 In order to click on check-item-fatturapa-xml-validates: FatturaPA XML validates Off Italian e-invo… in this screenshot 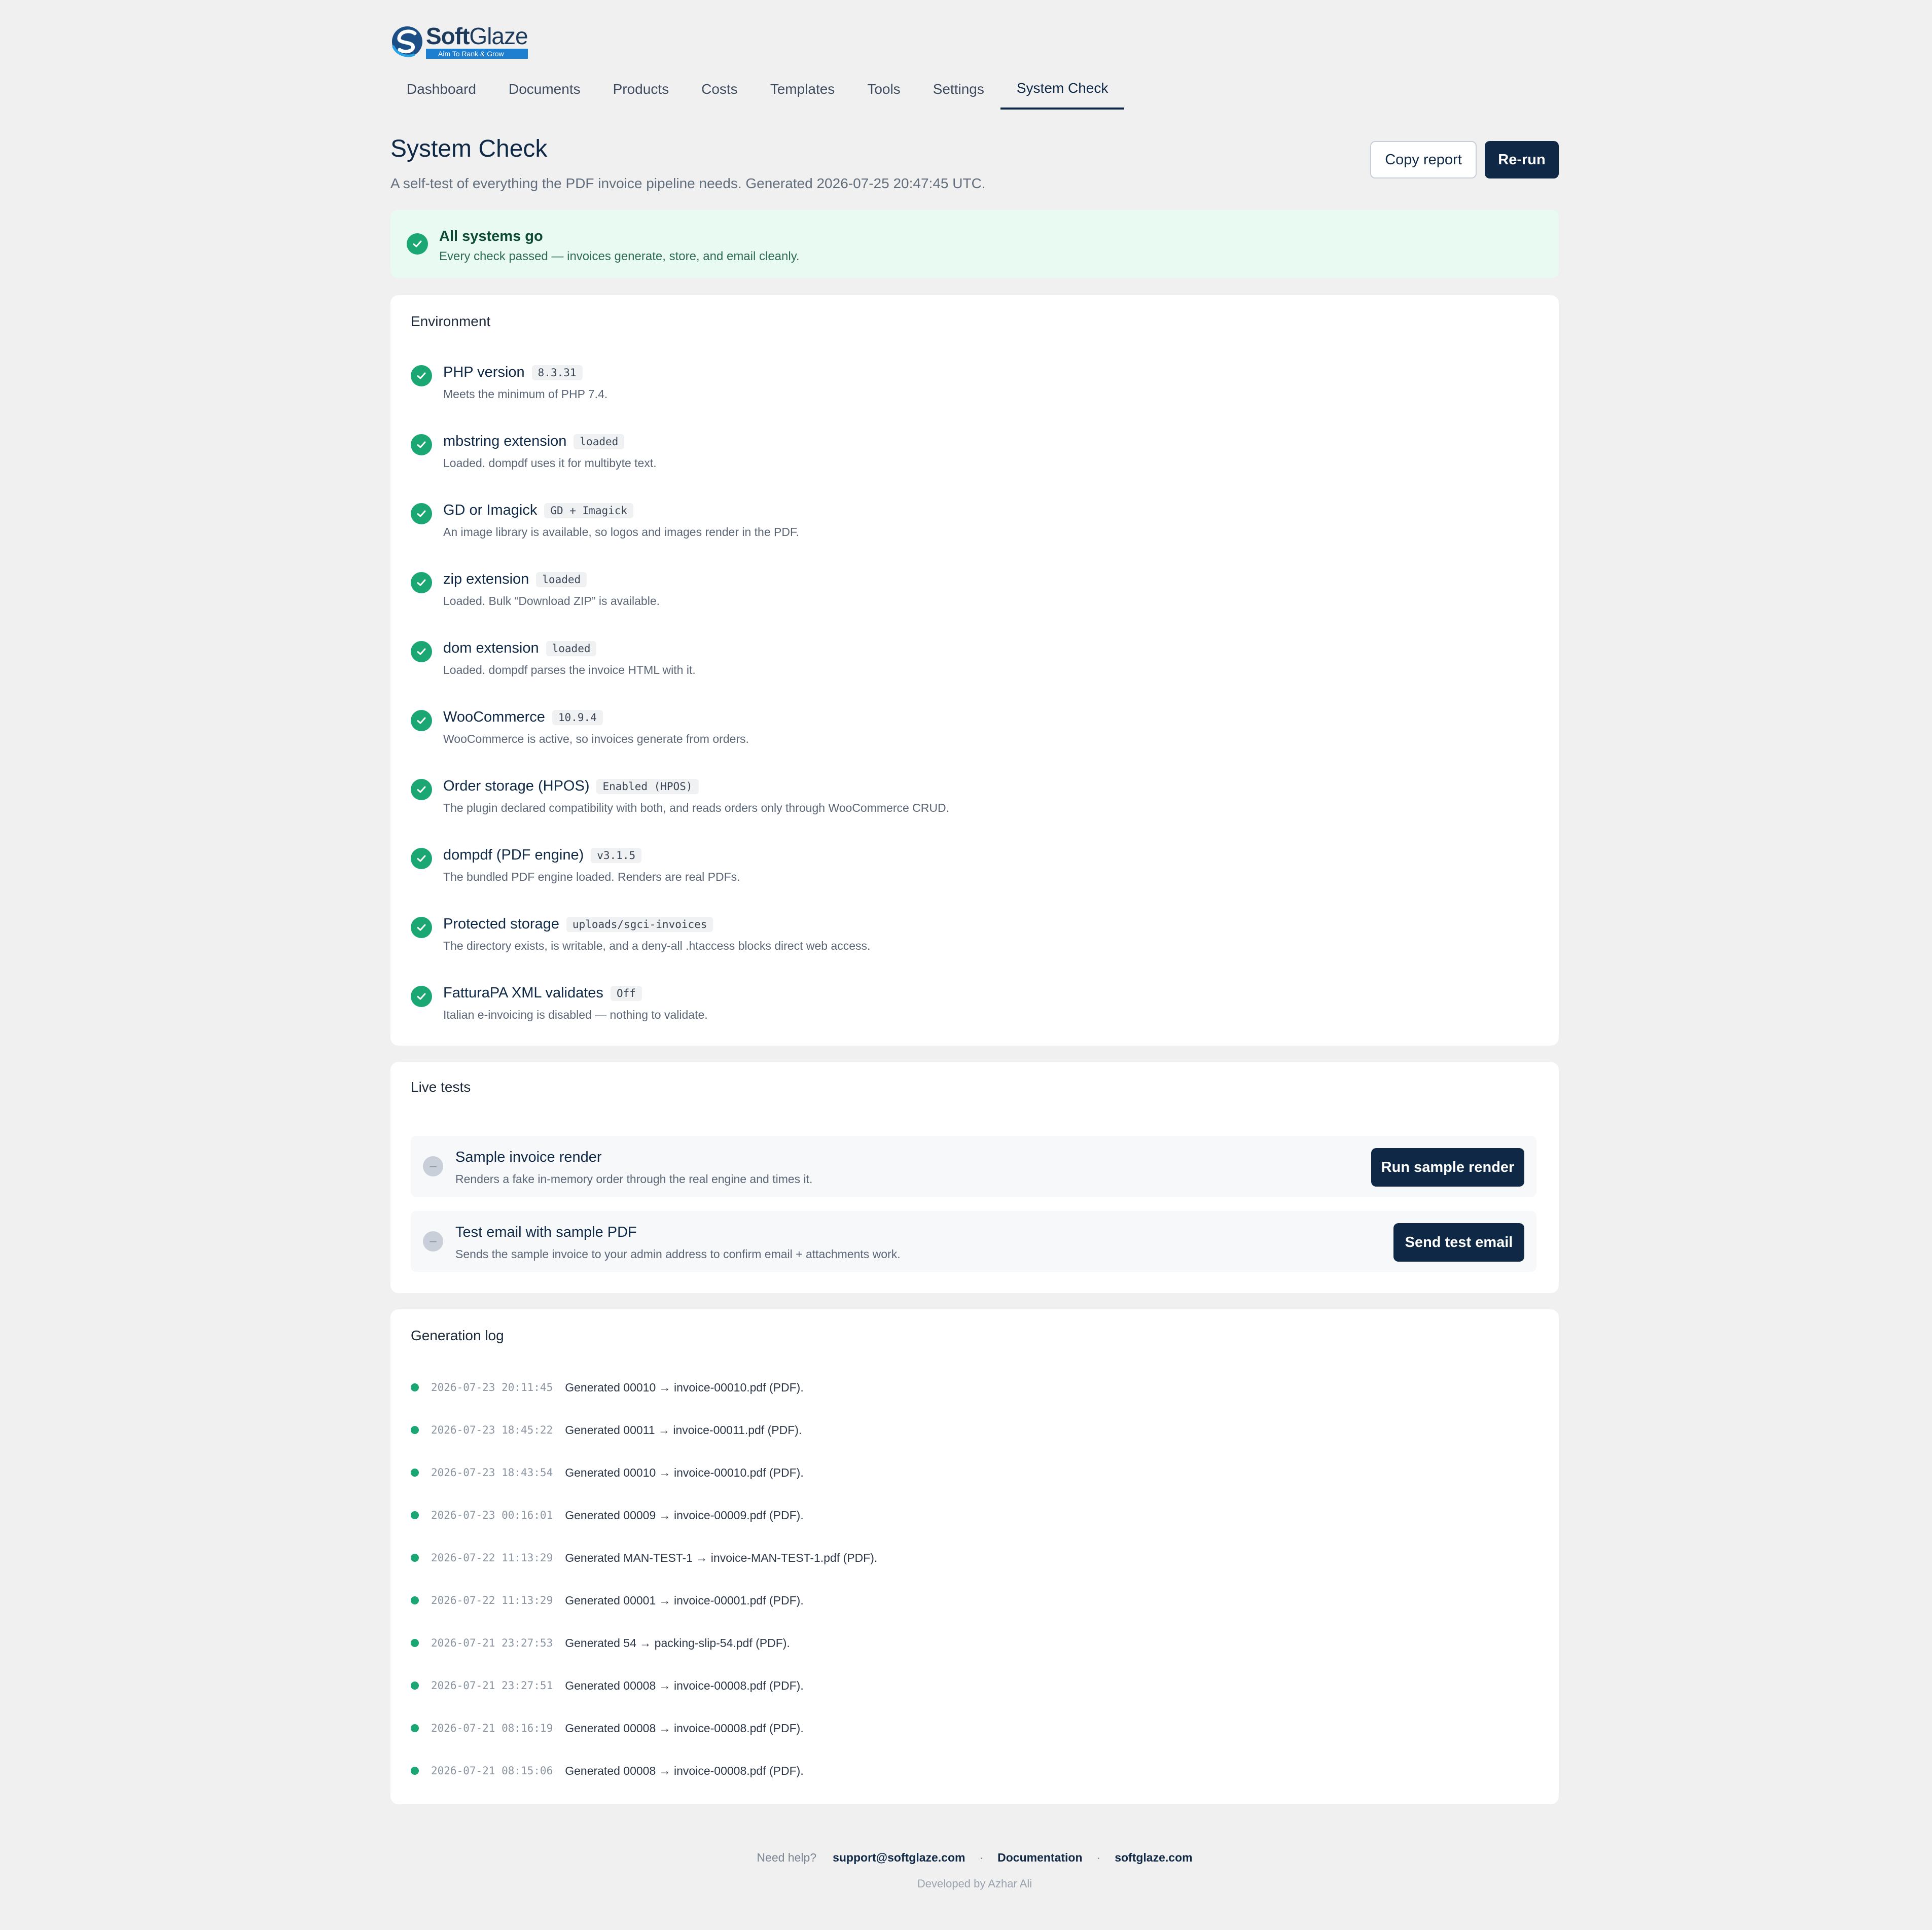, I will do `click(968, 1004)`.